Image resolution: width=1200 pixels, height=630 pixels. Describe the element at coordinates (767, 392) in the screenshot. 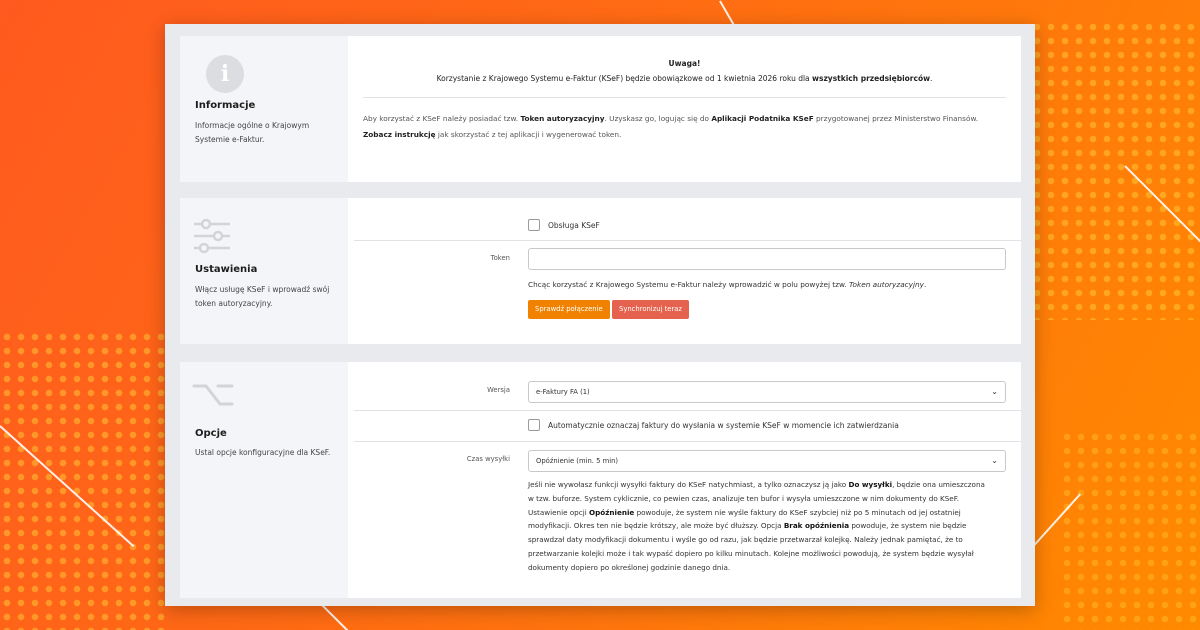

I see `version-select: e-Faktury FA (1) ⌄` at that location.